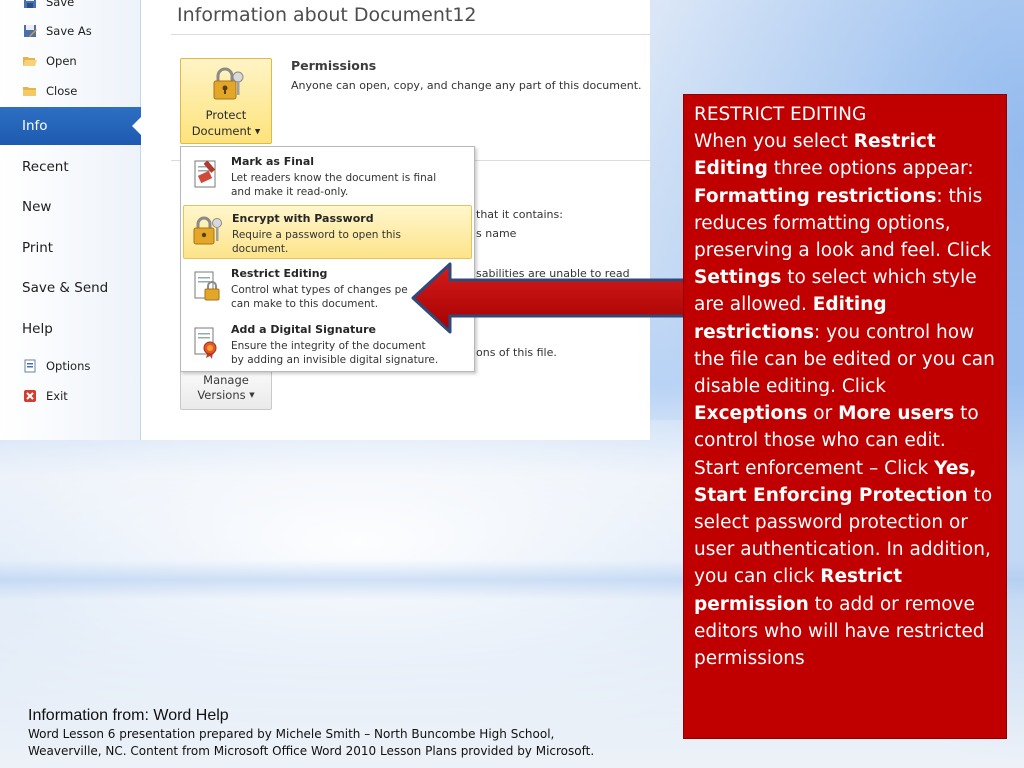 Image resolution: width=1024 pixels, height=768 pixels. What do you see at coordinates (327, 15) in the screenshot?
I see `page-title: Information about Document12` at bounding box center [327, 15].